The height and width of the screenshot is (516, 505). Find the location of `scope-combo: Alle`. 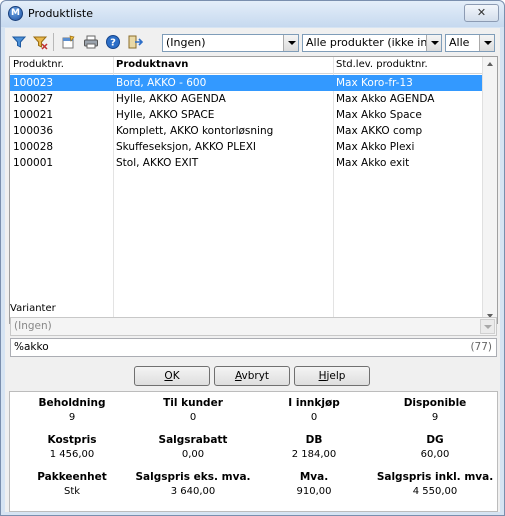

scope-combo: Alle is located at coordinates (470, 43).